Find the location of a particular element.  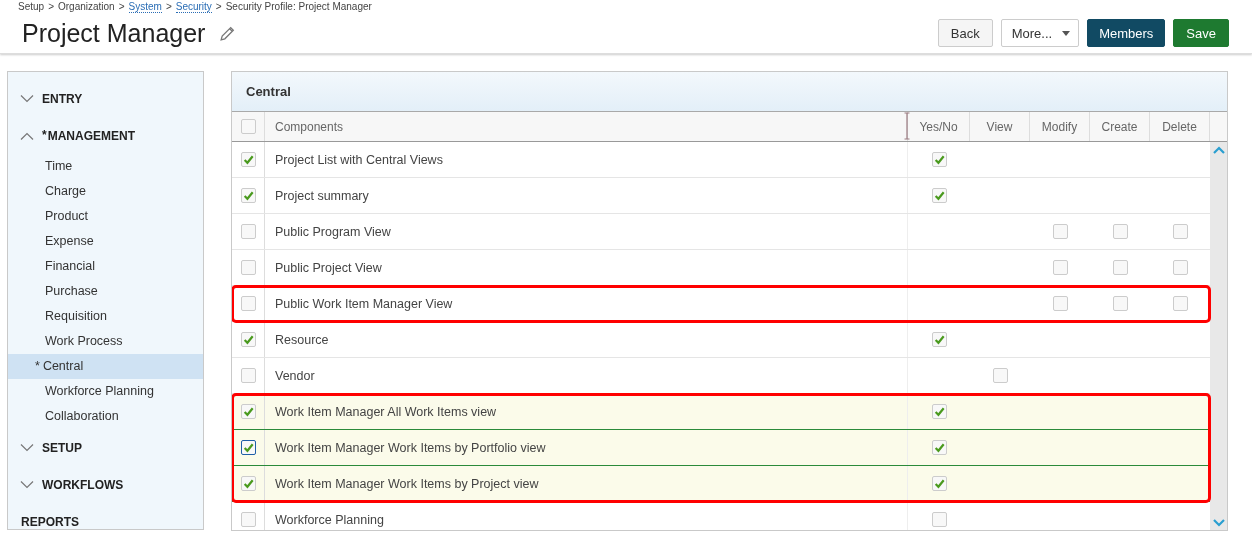

caret-icon is located at coordinates (1066, 33).